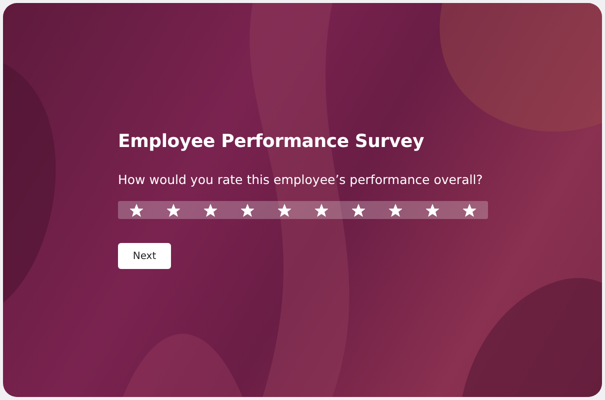 This screenshot has width=605, height=400. Describe the element at coordinates (300, 179) in the screenshot. I see `question-text: How would you rate this employee’s performance overall?` at that location.